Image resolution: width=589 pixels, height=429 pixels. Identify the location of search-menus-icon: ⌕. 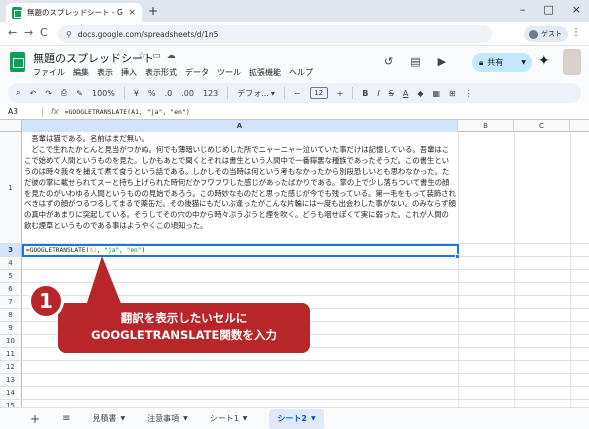
(18, 93).